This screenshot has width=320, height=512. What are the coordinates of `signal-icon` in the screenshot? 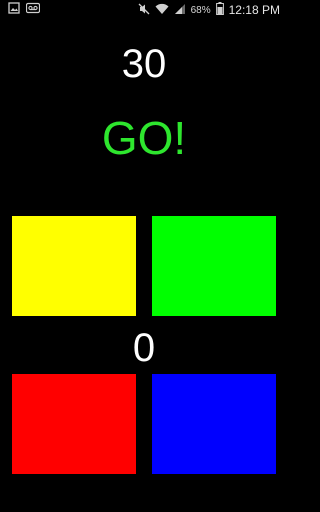 It's located at (180, 10).